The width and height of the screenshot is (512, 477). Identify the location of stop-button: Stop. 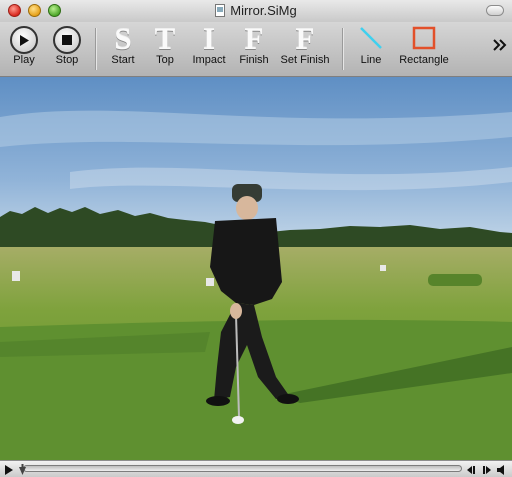
(67, 49).